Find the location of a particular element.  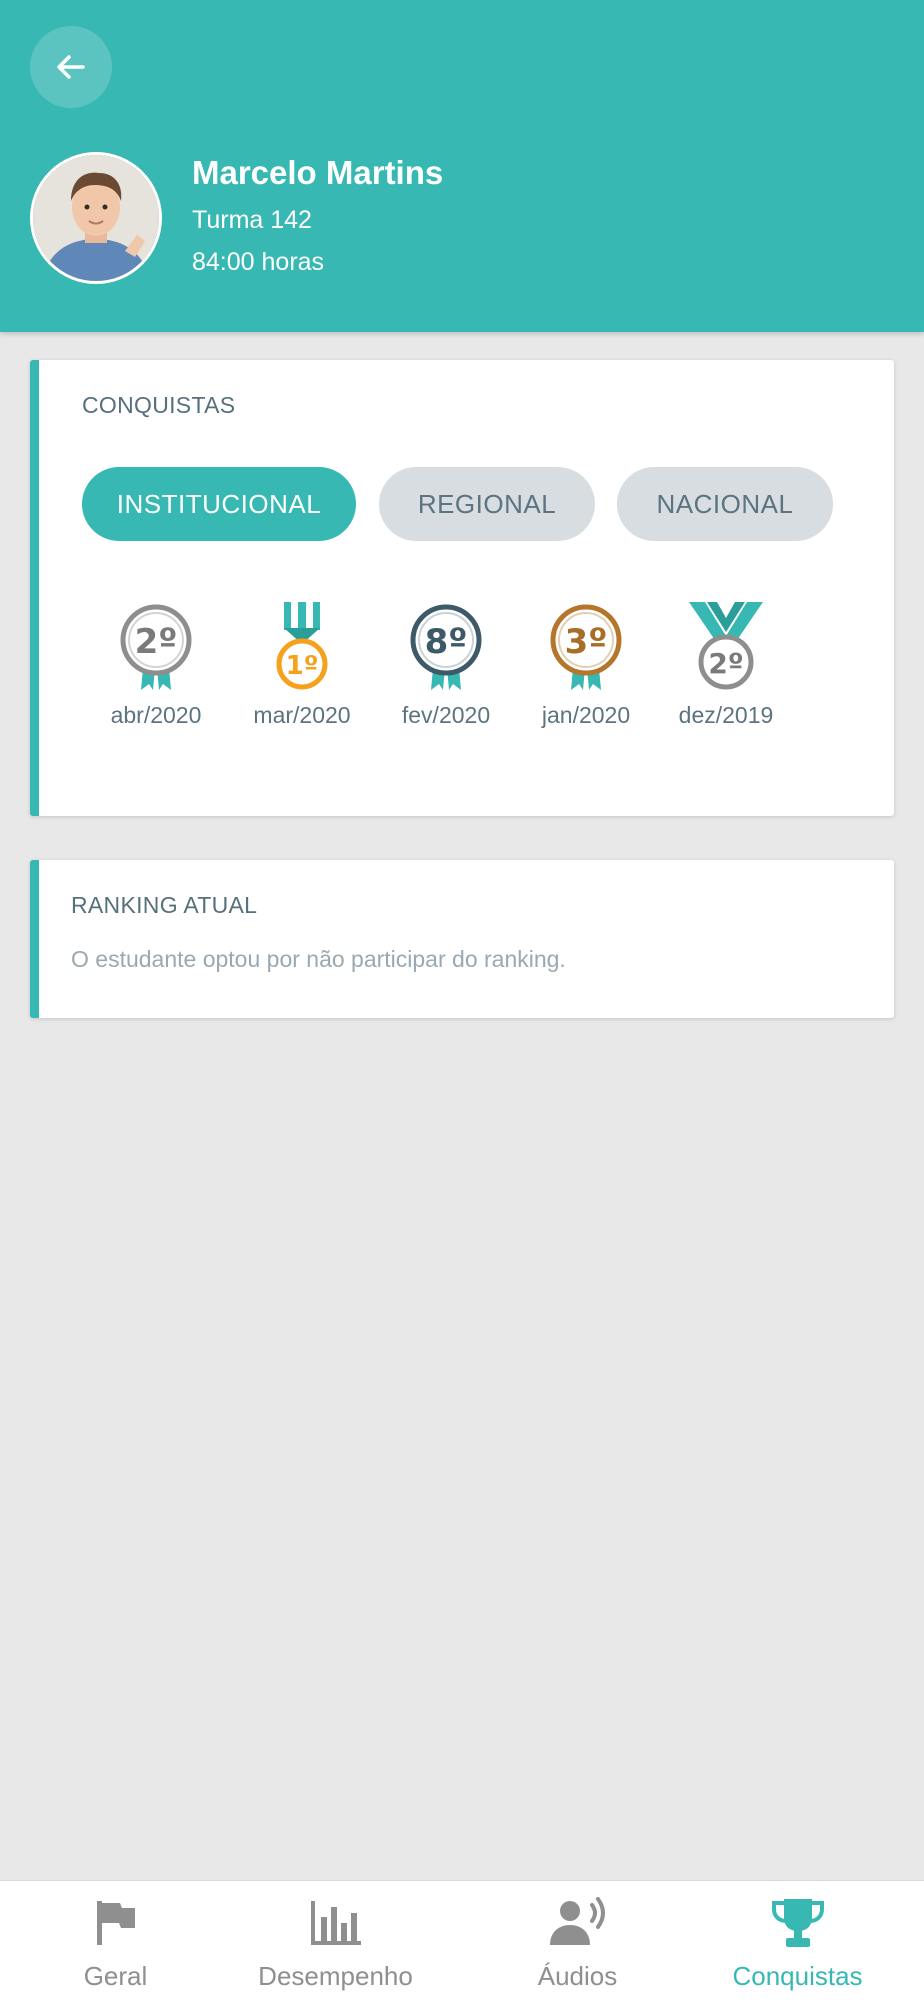

nav-label: Geral is located at coordinates (115, 1976).